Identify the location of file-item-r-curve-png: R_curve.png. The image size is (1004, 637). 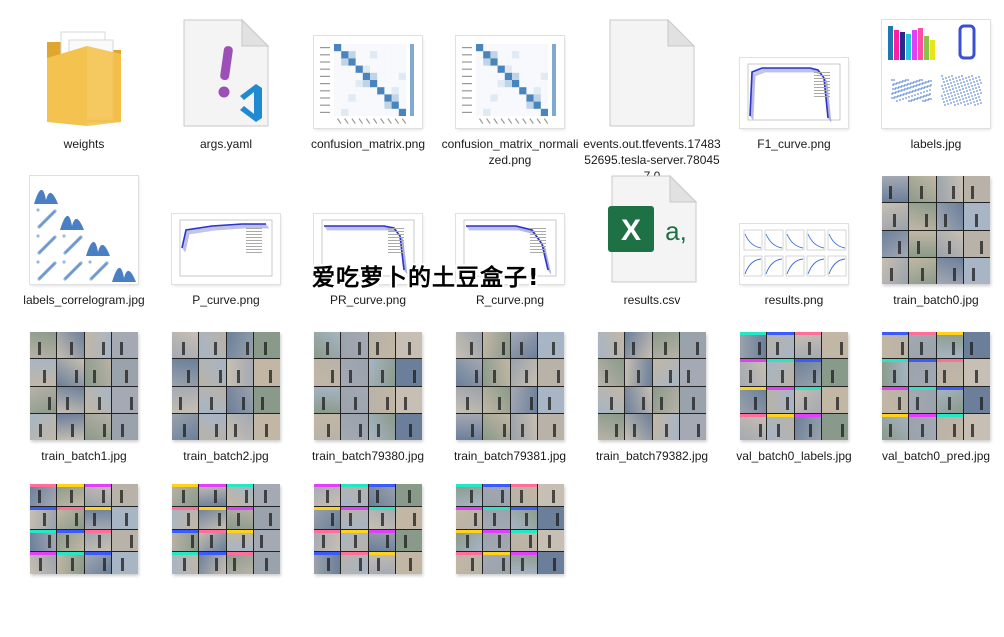
(510, 247).